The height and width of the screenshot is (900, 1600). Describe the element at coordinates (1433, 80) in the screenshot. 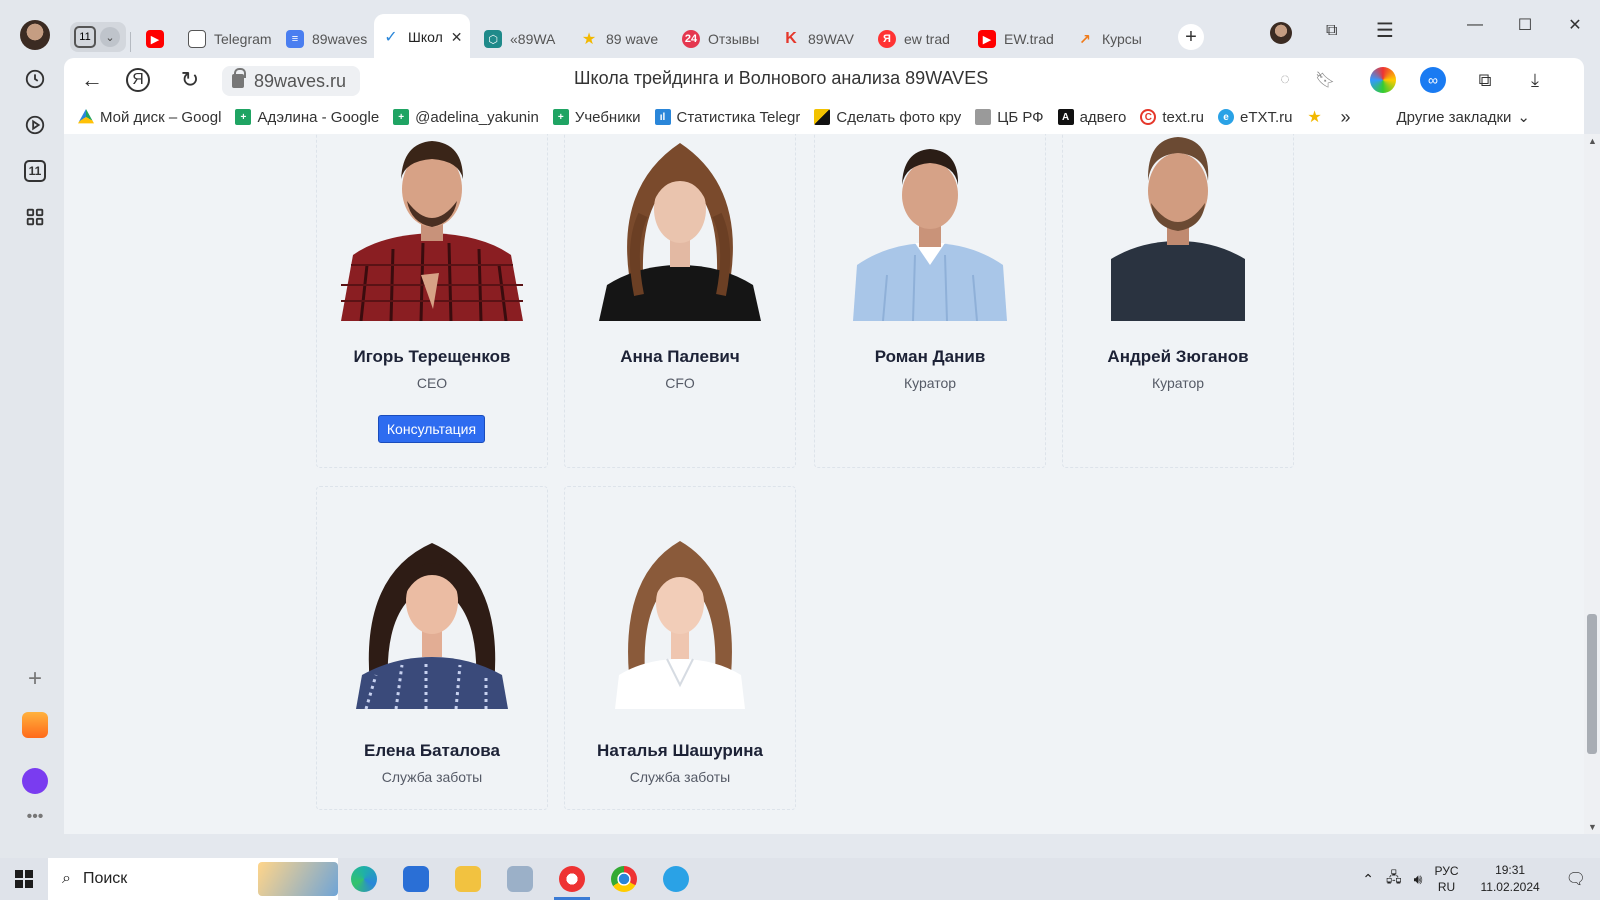

I see `vpn-infinity-icon: ∞` at that location.